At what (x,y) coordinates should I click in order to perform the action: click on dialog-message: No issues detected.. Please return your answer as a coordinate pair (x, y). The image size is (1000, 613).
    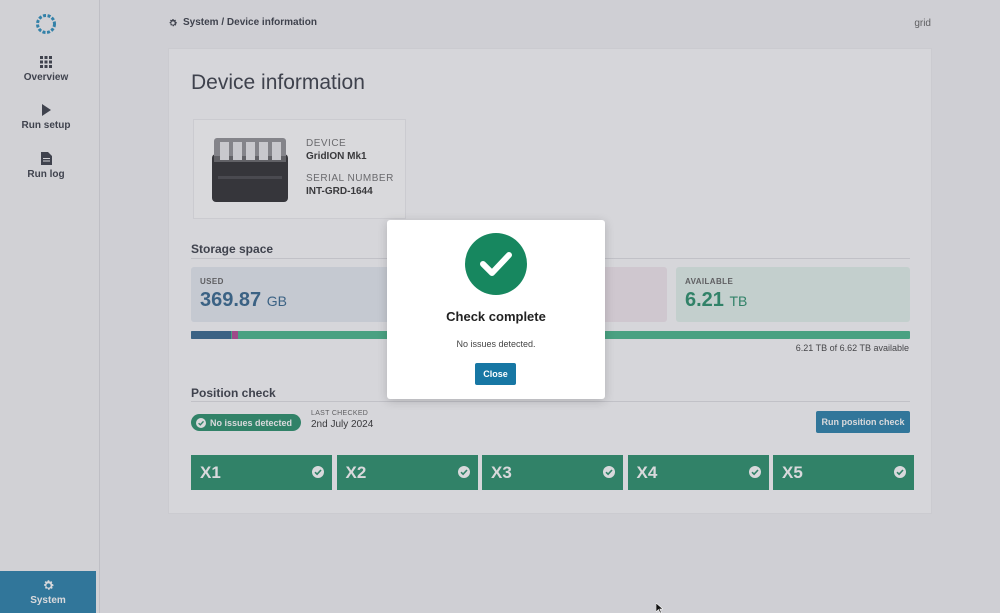
    Looking at the image, I should click on (496, 344).